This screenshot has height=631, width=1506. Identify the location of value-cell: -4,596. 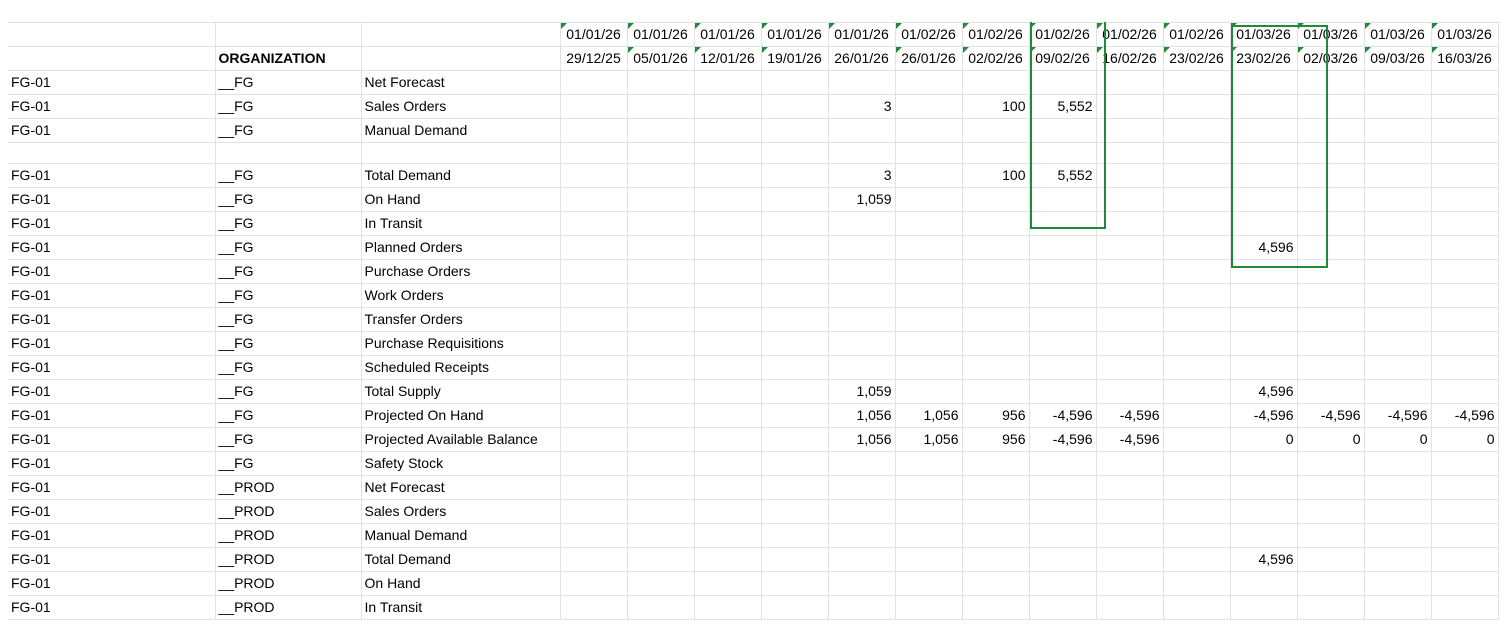
(1398, 415).